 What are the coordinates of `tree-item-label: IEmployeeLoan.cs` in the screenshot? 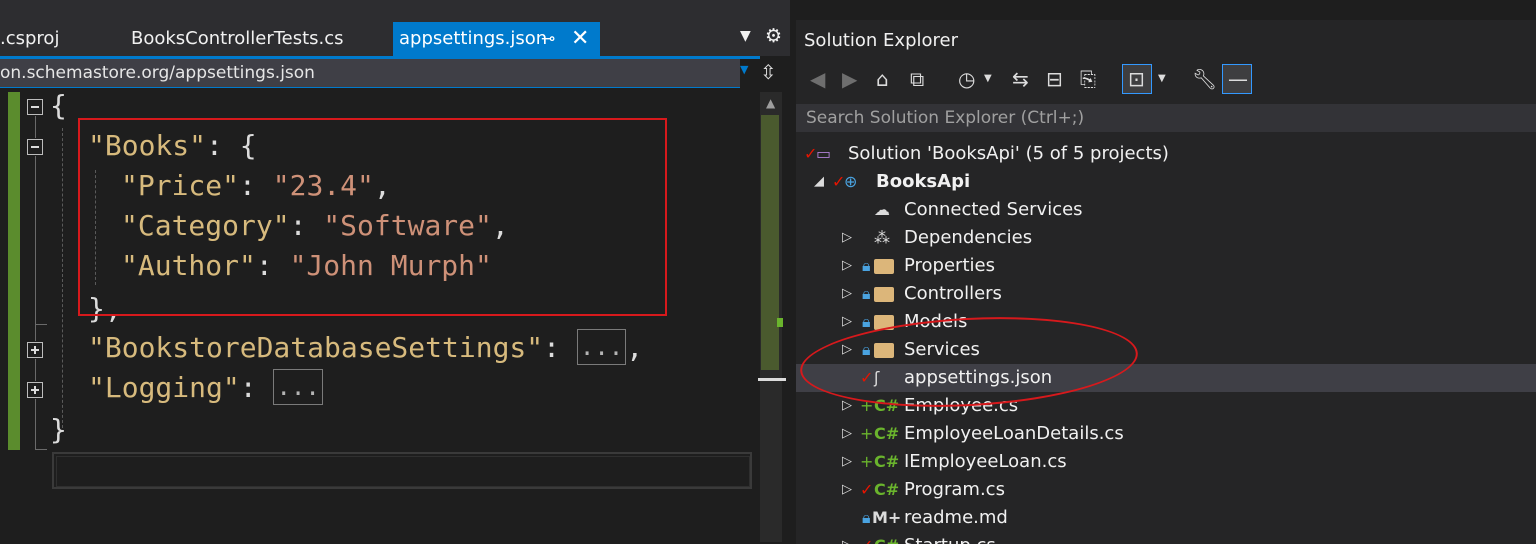 It's located at (985, 461).